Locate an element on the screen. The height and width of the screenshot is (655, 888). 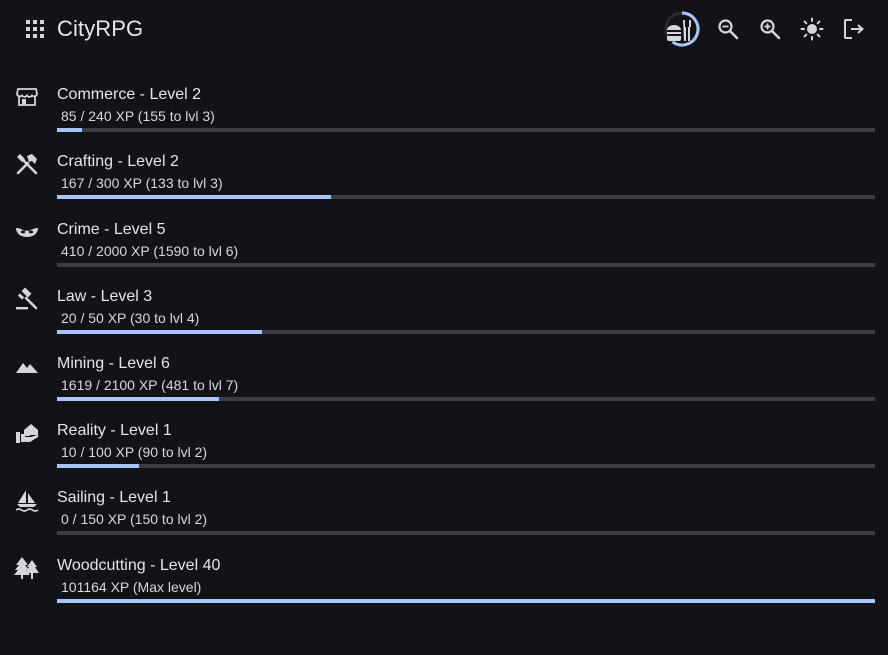
skill-xp: 0 / 150 XP (150 to lvl 2) is located at coordinates (134, 519).